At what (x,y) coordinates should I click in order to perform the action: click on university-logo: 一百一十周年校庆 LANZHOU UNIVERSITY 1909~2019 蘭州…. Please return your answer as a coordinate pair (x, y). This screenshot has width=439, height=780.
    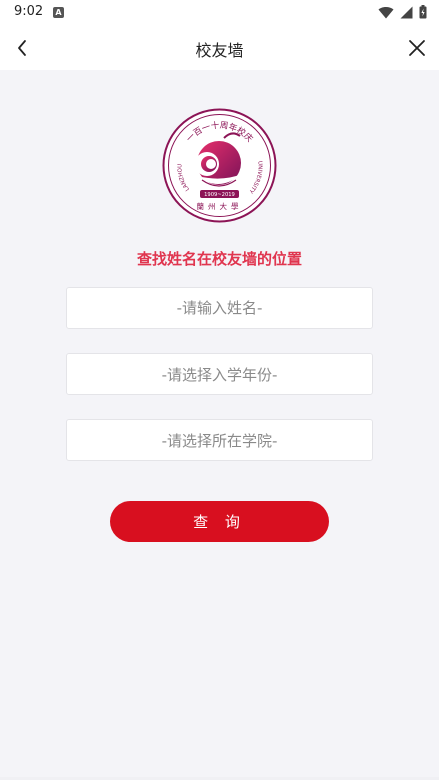
    Looking at the image, I should click on (219, 165).